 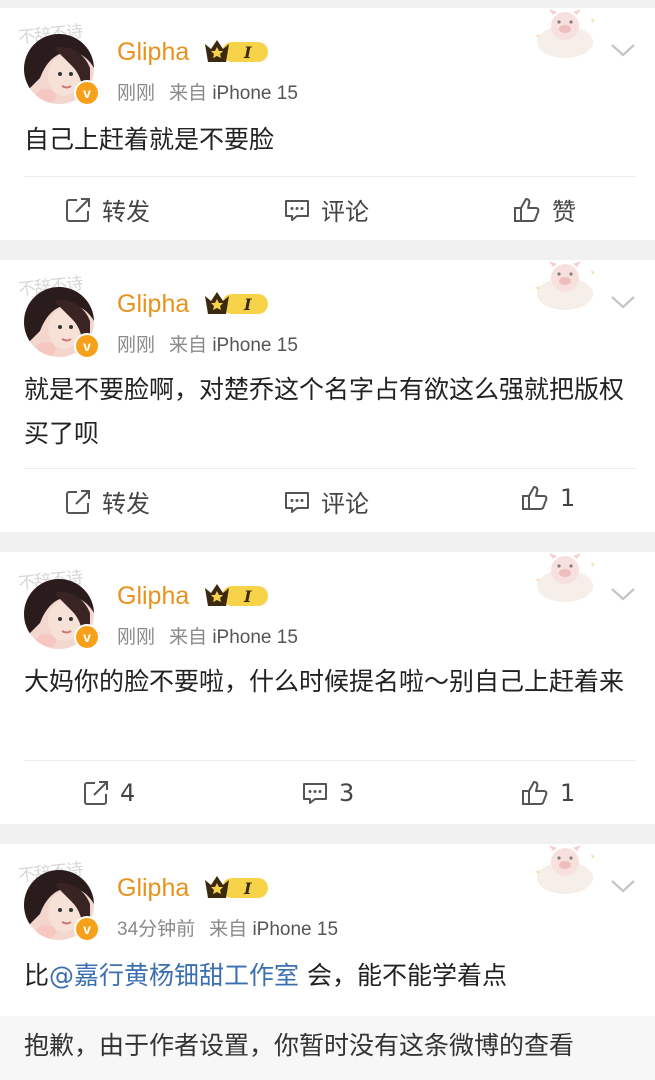 I want to click on post-meta: 34分钟前 来自 iPhone 15, so click(x=227, y=927).